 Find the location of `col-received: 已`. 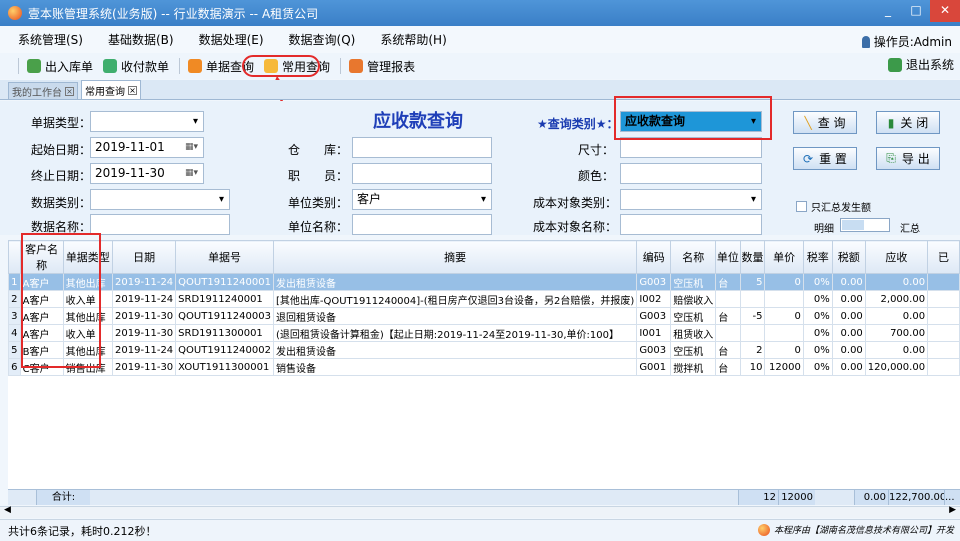

col-received: 已 is located at coordinates (943, 257).